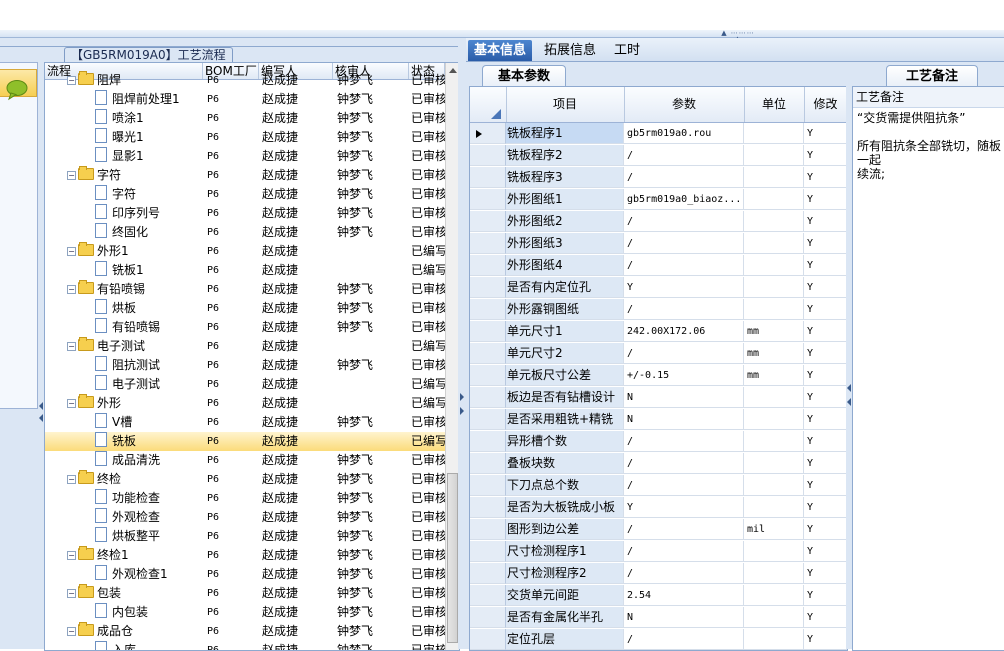 The width and height of the screenshot is (1004, 651). Describe the element at coordinates (658, 552) in the screenshot. I see `param-row: 尺寸检测程序1/ Y` at that location.